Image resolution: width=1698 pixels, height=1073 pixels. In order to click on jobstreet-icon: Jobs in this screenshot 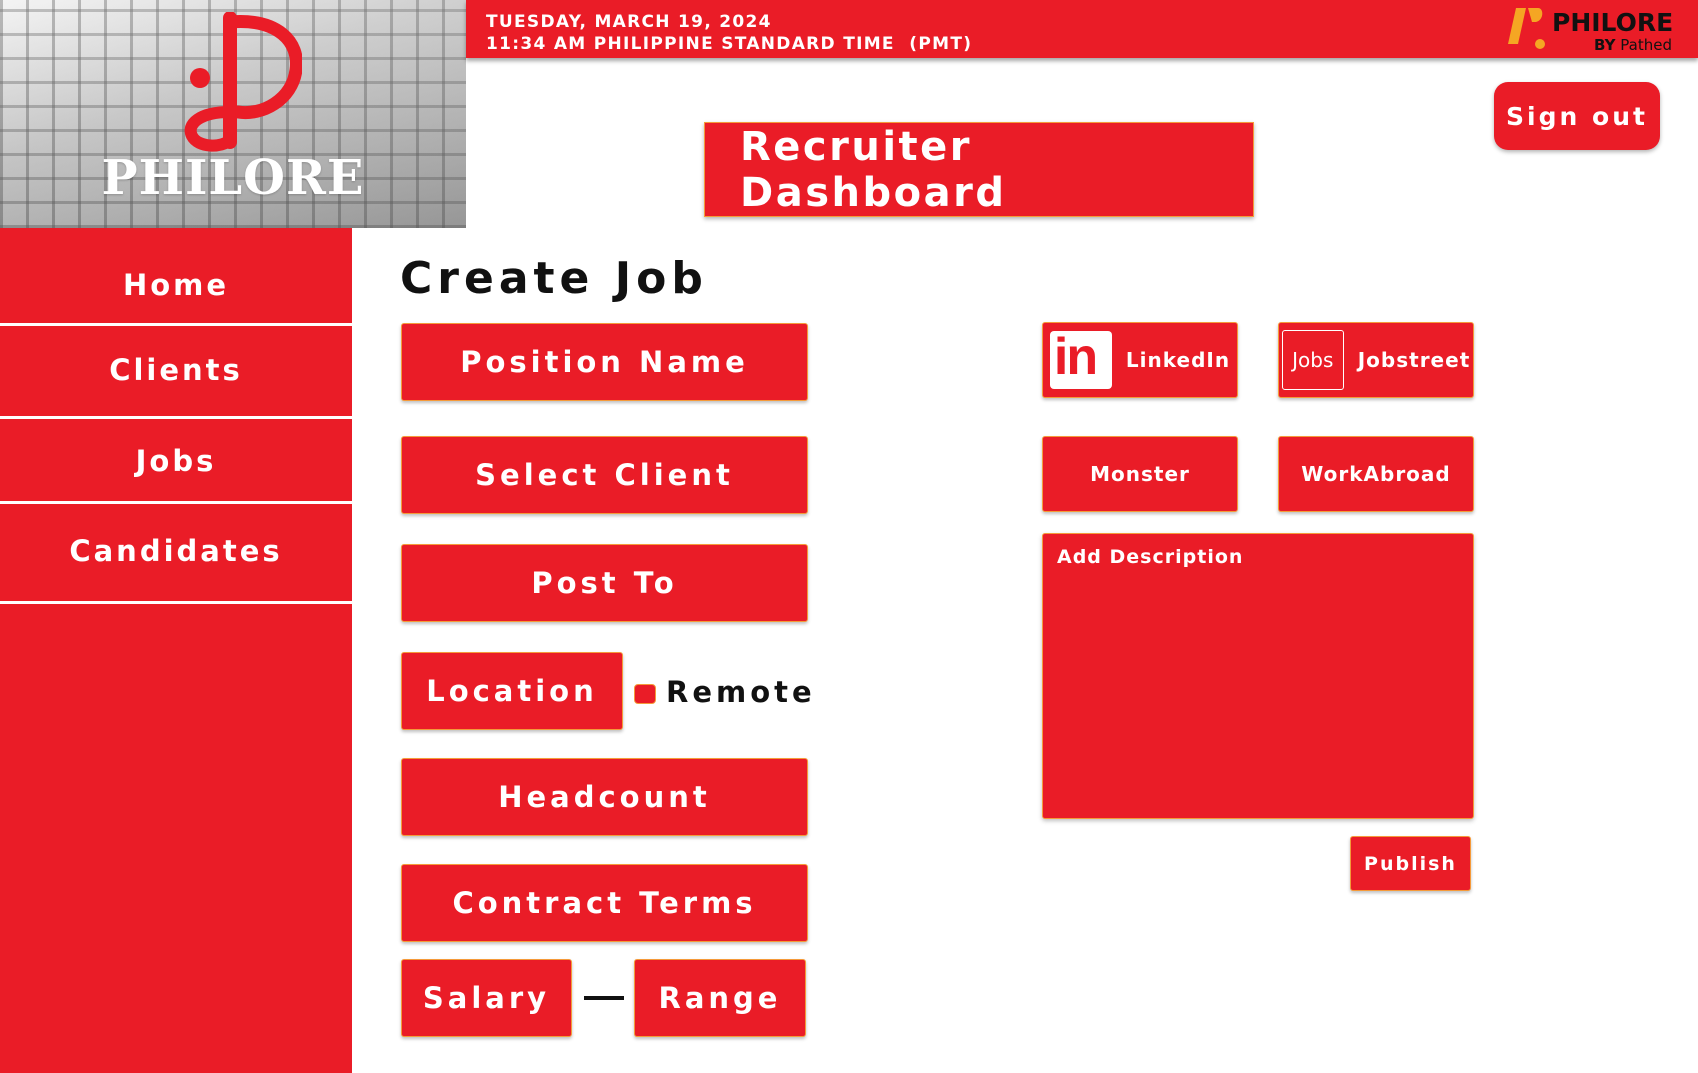, I will do `click(1312, 360)`.